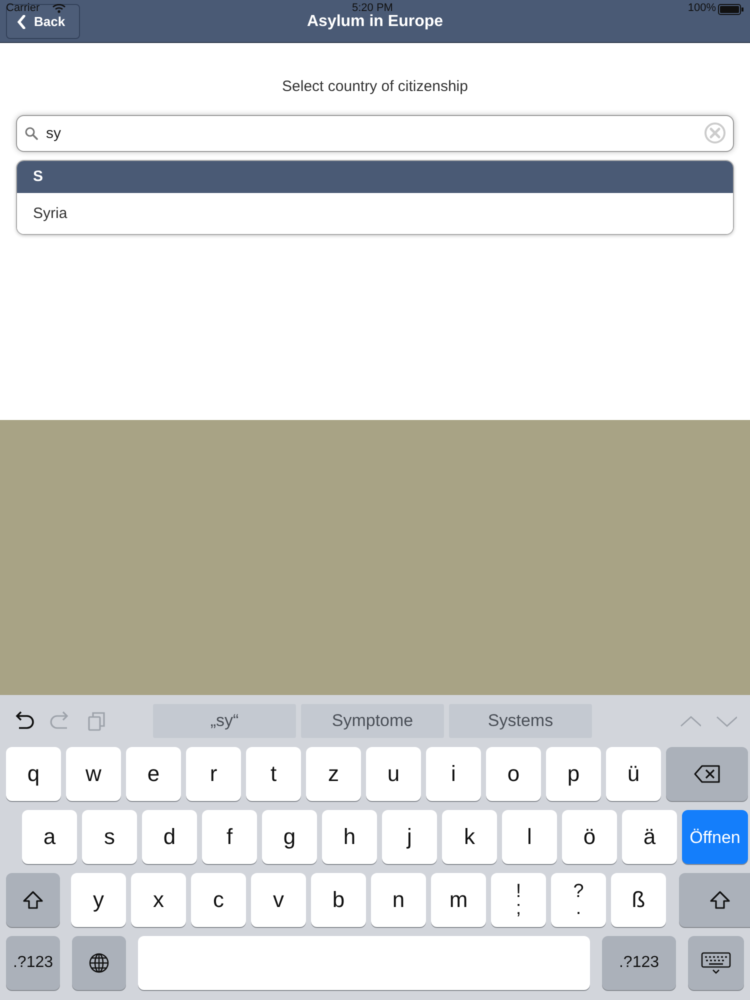 The height and width of the screenshot is (1000, 750). What do you see at coordinates (333, 774) in the screenshot?
I see `letter-key: z` at bounding box center [333, 774].